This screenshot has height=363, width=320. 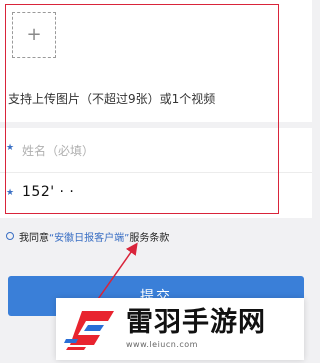 I want to click on agreement-row: 我同意 “安徽日报客户端” 服务条款, so click(x=87, y=236).